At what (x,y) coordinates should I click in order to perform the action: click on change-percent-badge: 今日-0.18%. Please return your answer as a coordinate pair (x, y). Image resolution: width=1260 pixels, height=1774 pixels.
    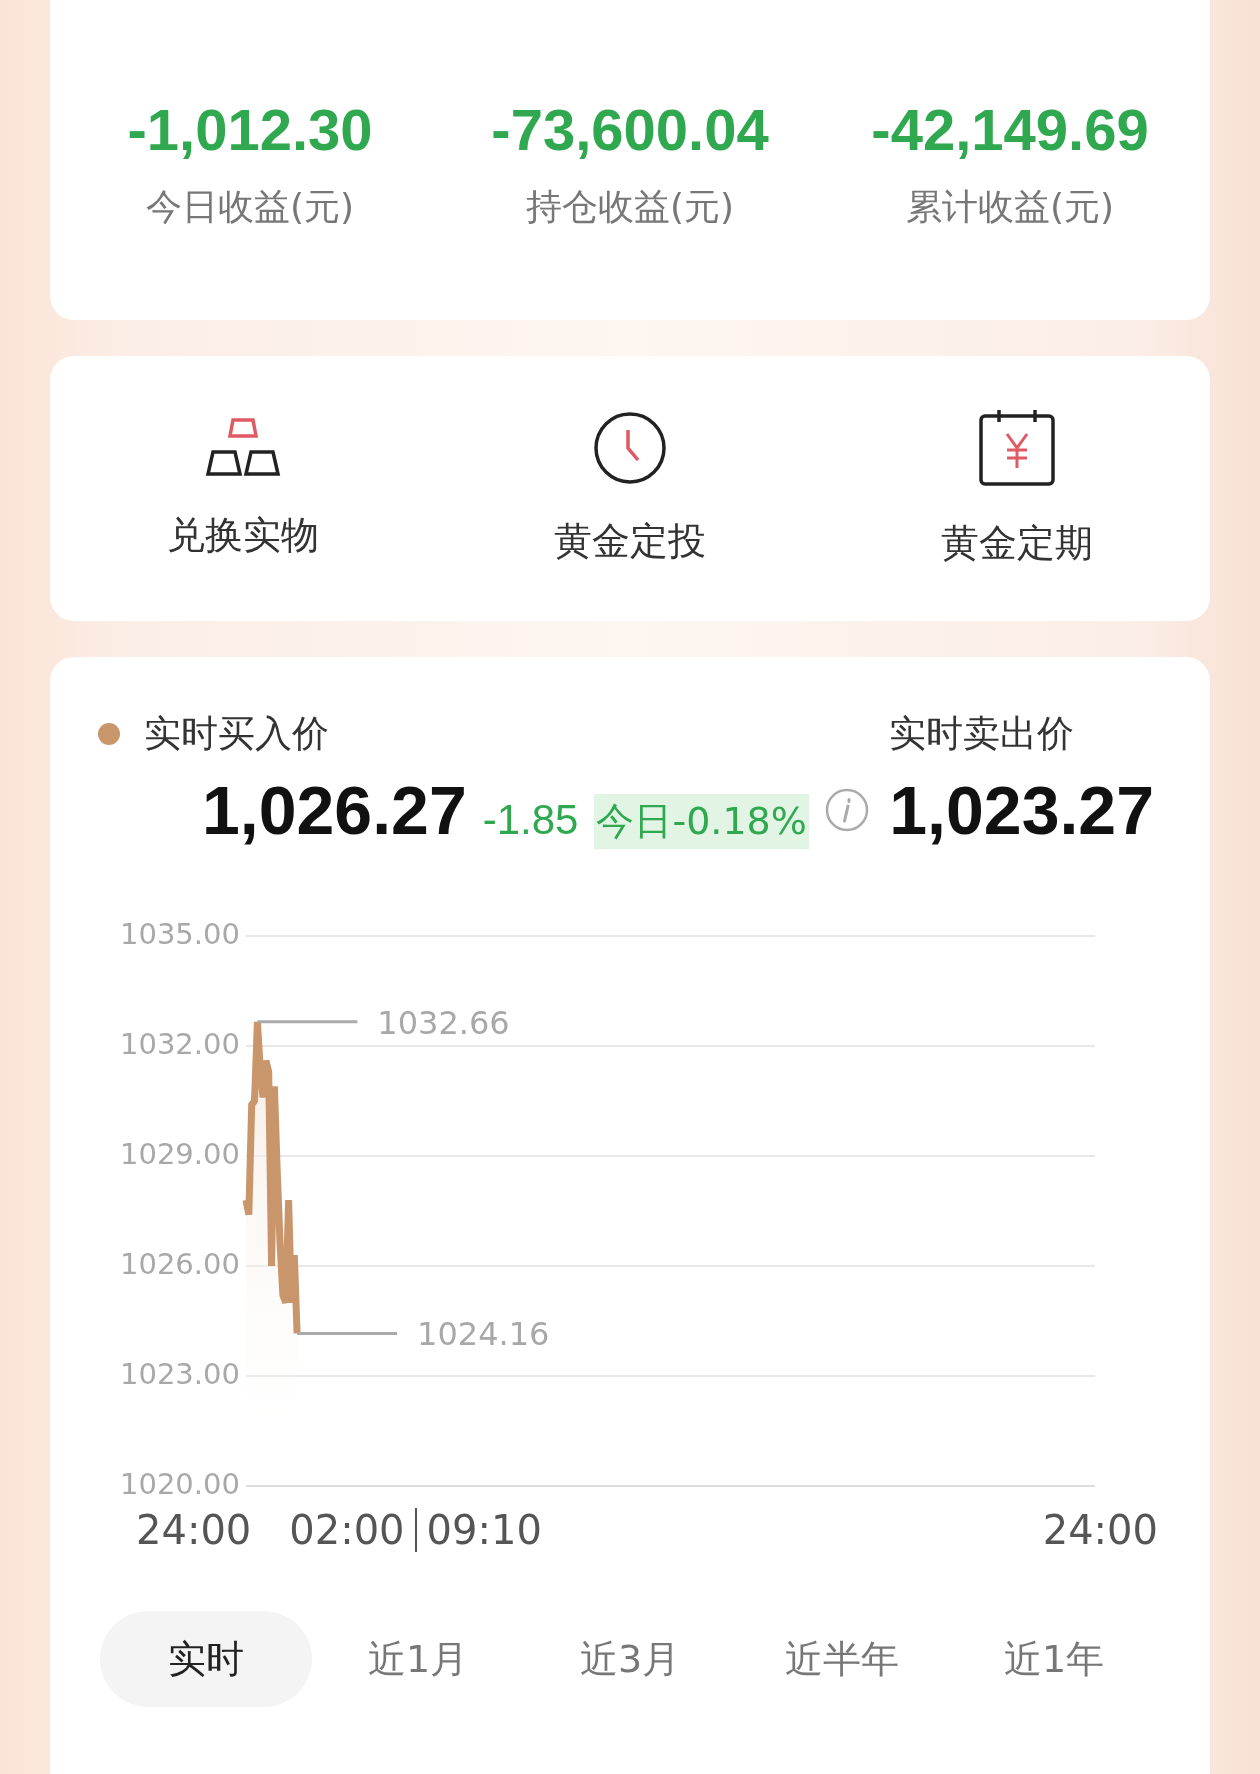
    Looking at the image, I should click on (701, 821).